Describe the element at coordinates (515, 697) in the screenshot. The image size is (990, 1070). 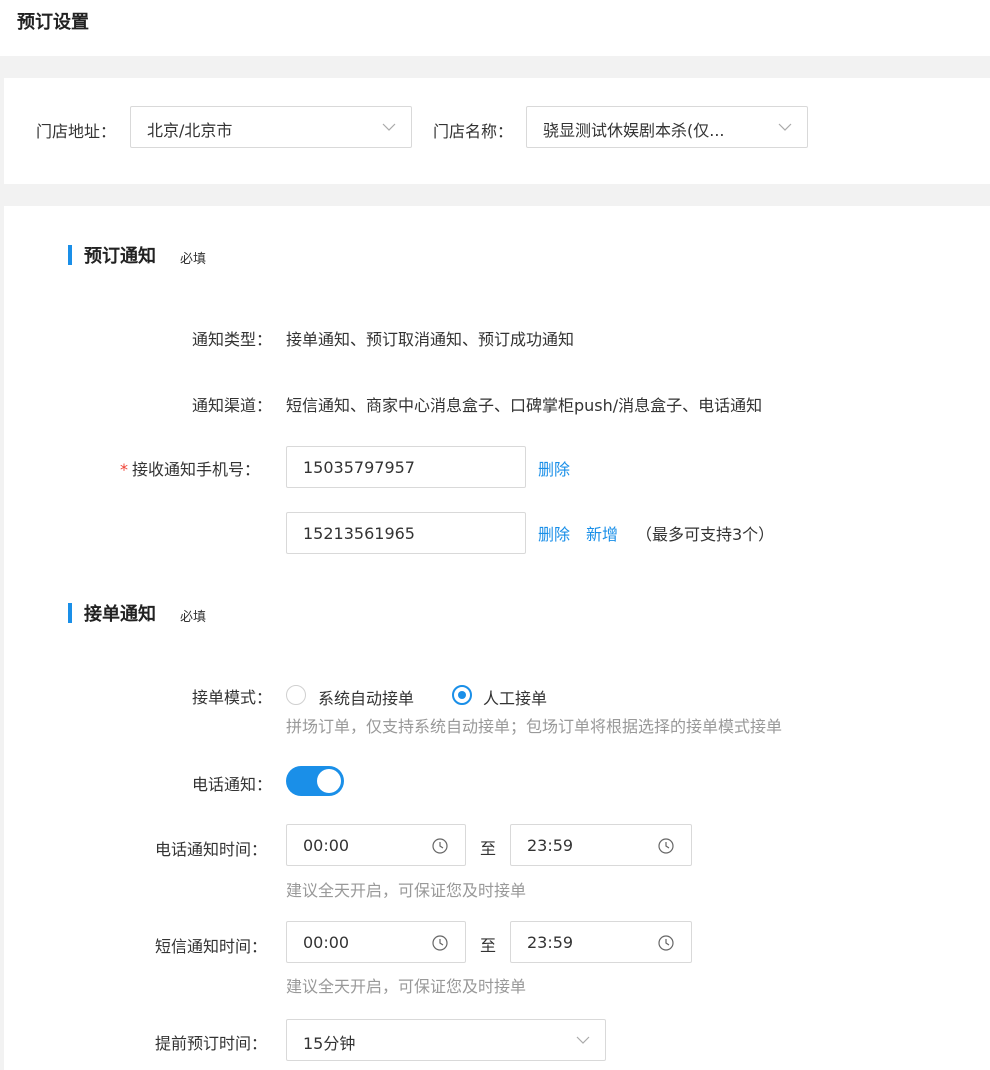
I see `radio-manual-accept-label: 人工接单` at that location.